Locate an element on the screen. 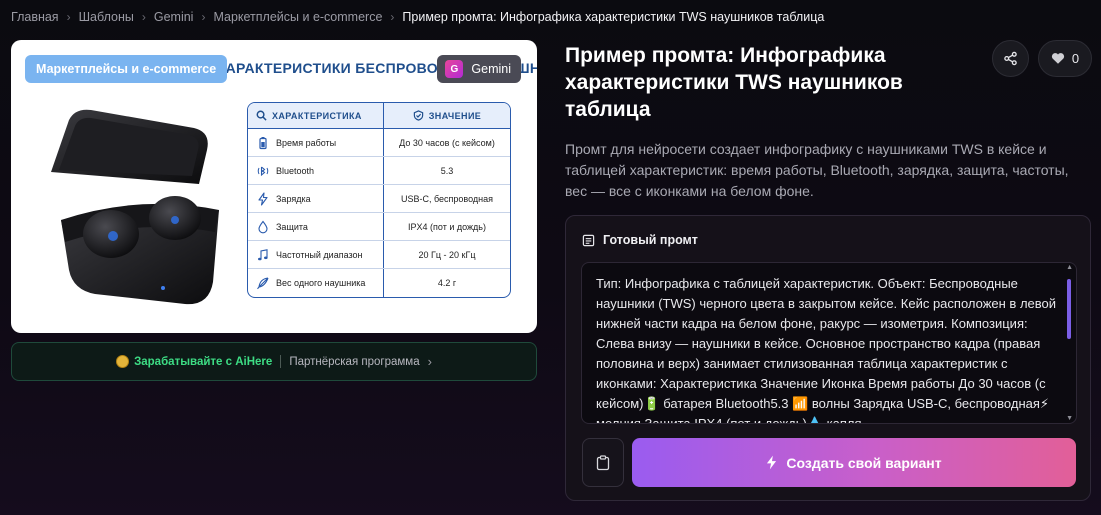 The image size is (1101, 515). breadcrumb-marketplaces: Маркетплейсы и e-commerce is located at coordinates (297, 17).